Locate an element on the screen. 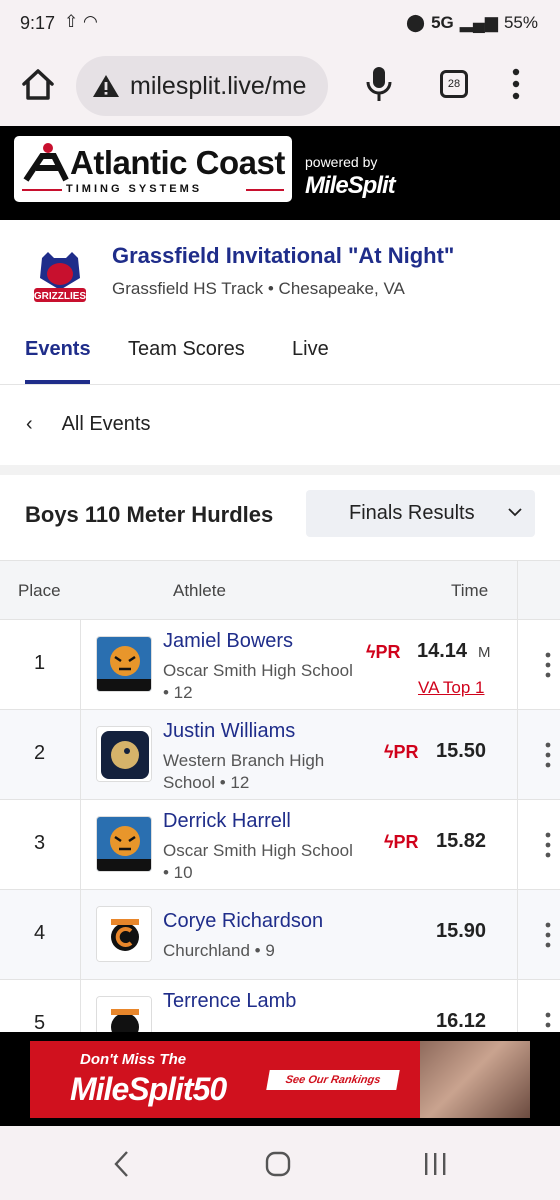  logo-line2: TIMING SYSTEMS is located at coordinates (134, 189).